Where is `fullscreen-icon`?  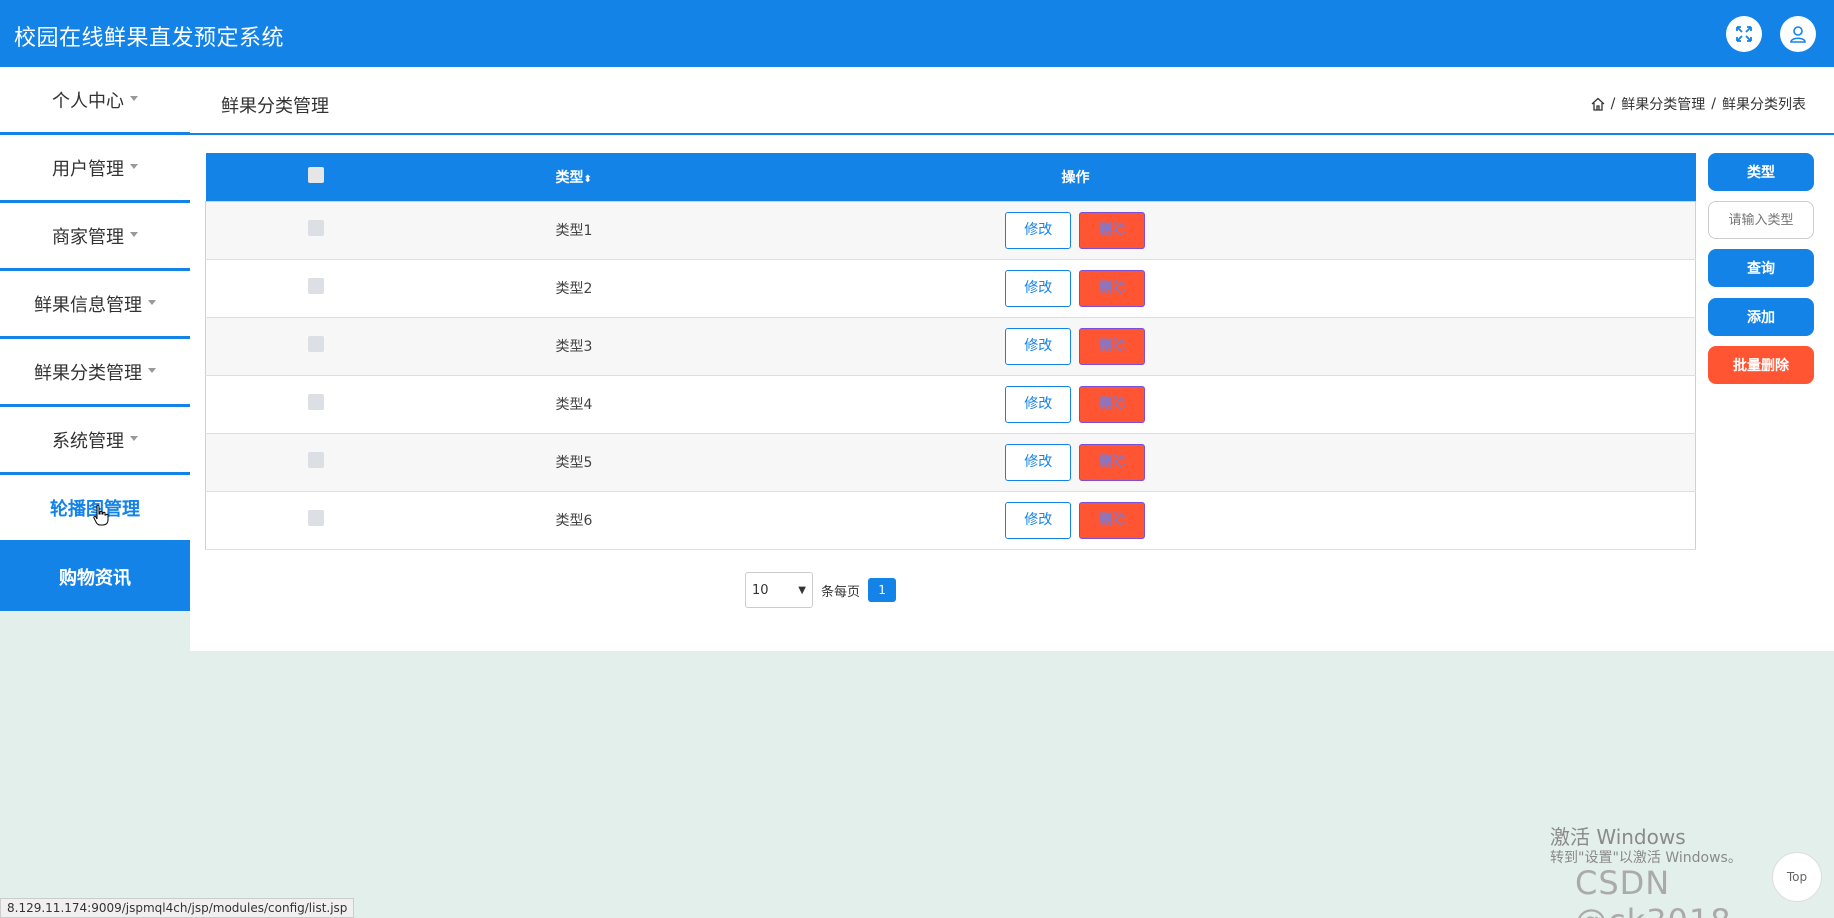
fullscreen-icon is located at coordinates (1744, 34).